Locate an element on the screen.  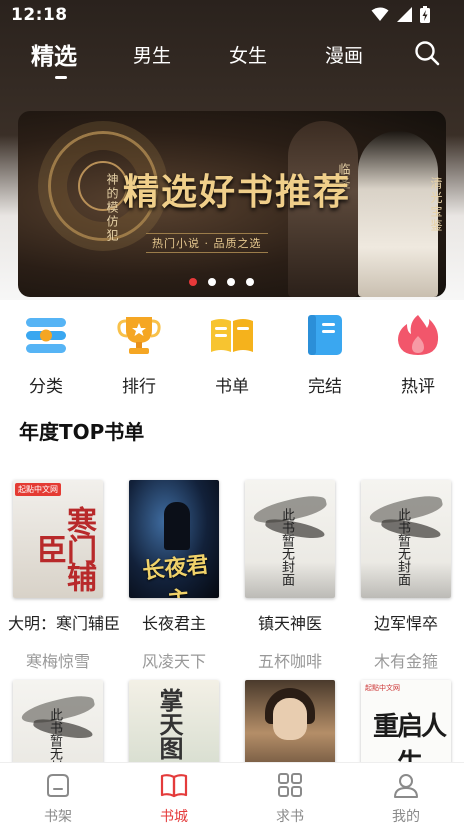
book-author: 寒梅惊雪 is located at coordinates (57, 661).